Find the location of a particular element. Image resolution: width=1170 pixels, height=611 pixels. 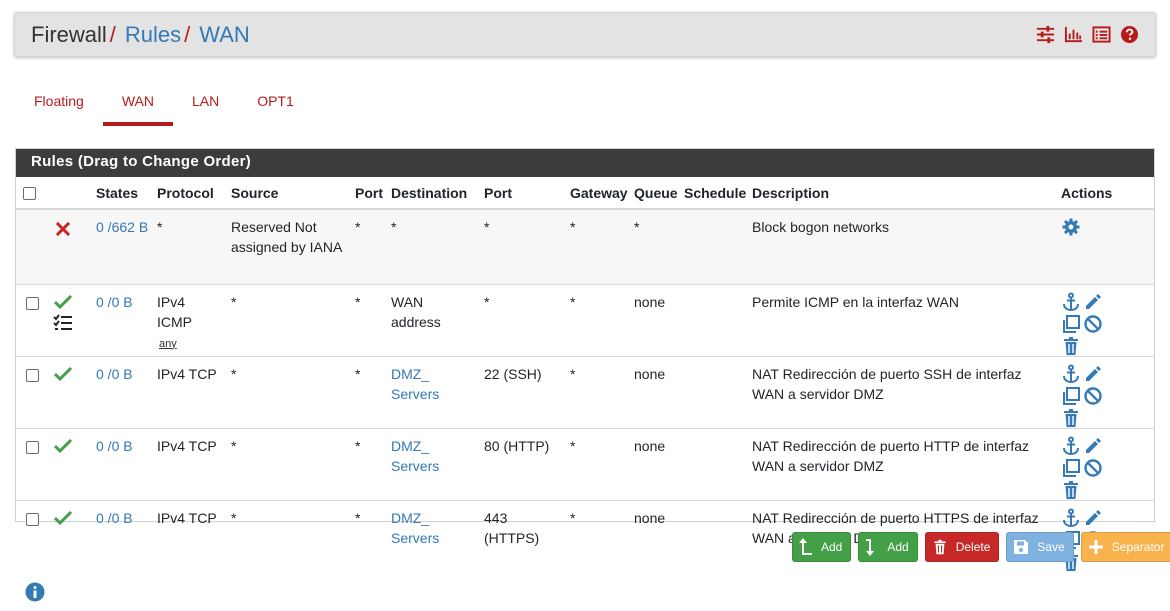

select-all-header is located at coordinates (31, 193).